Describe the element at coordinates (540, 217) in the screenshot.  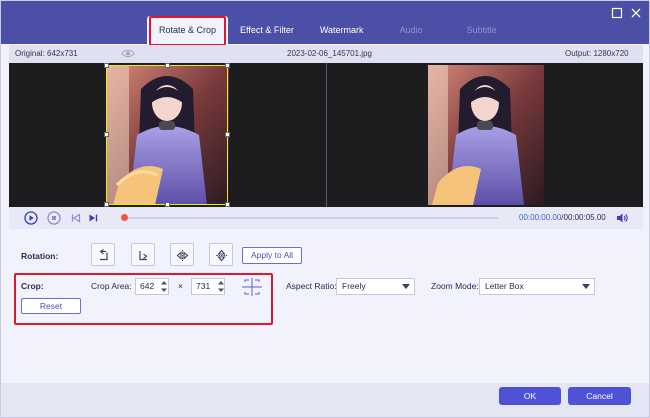
I see `time-current: 00:00:00.00` at that location.